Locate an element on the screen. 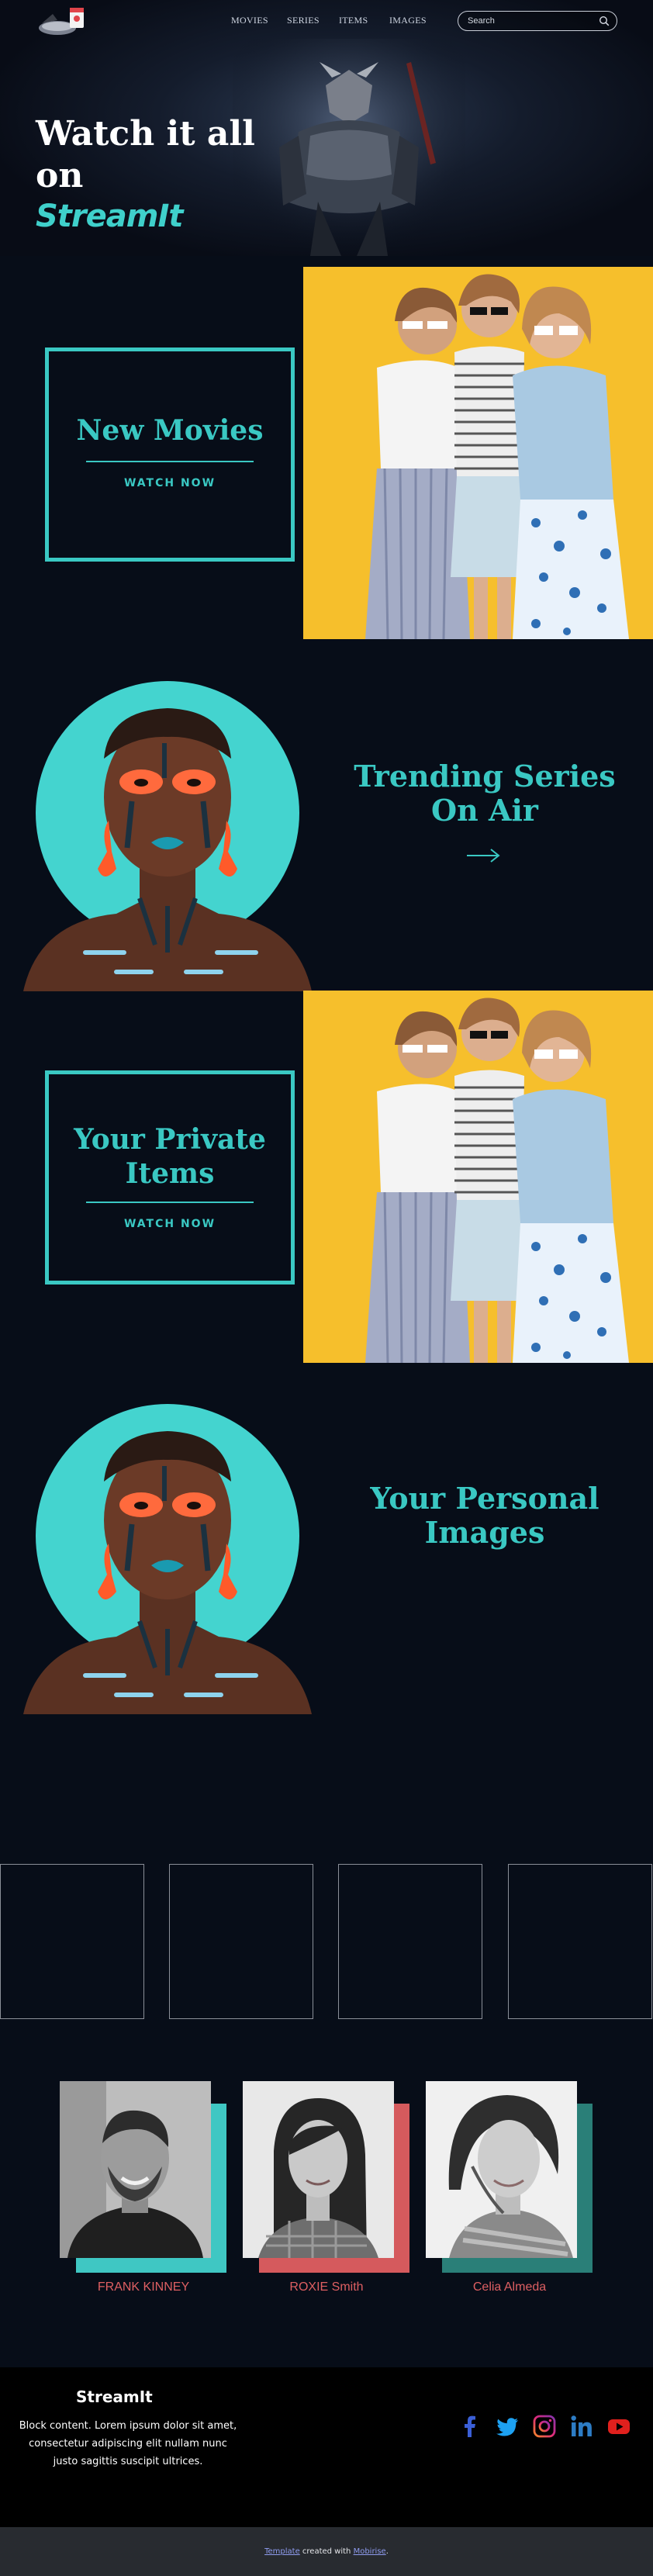 Image resolution: width=653 pixels, height=2576 pixels. member-name: ROXIE Smith is located at coordinates (326, 2287).